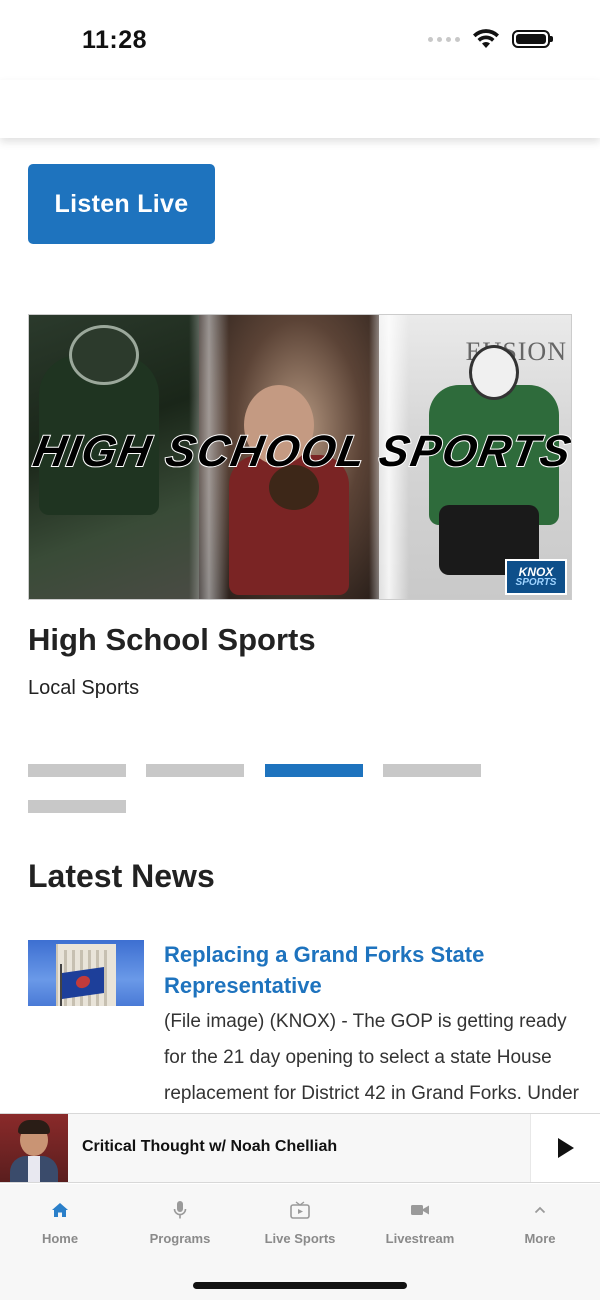 The height and width of the screenshot is (1300, 600). Describe the element at coordinates (494, 372) in the screenshot. I see `hockey-helmet` at that location.